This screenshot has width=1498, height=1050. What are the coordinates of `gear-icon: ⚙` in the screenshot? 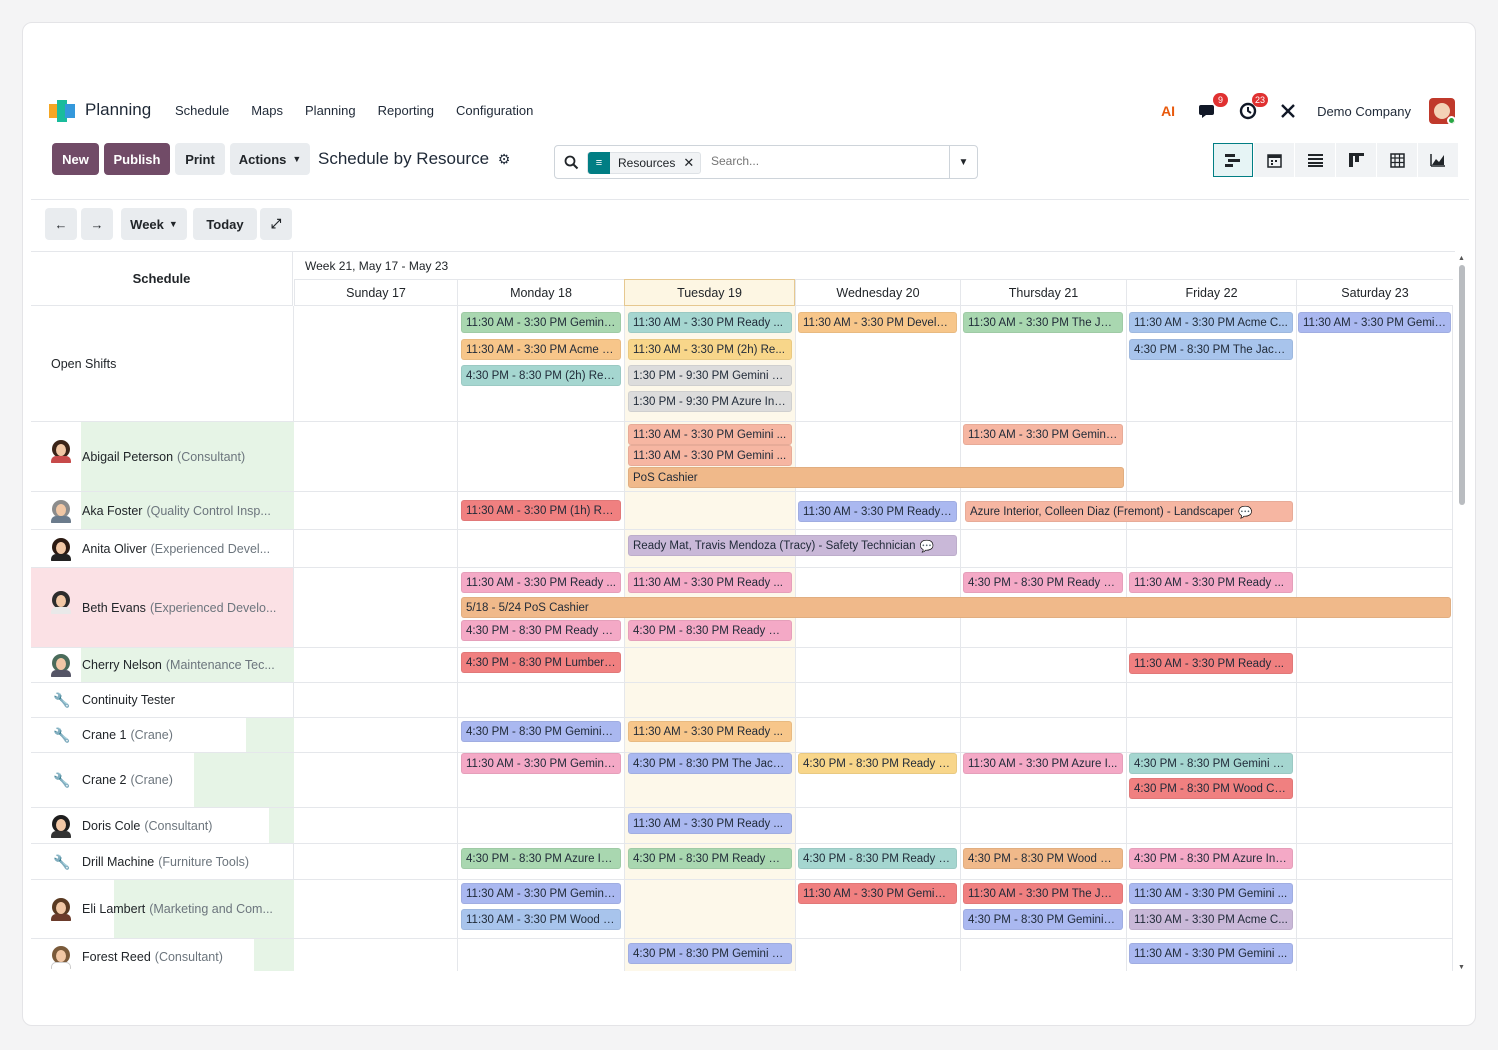 It's located at (504, 159).